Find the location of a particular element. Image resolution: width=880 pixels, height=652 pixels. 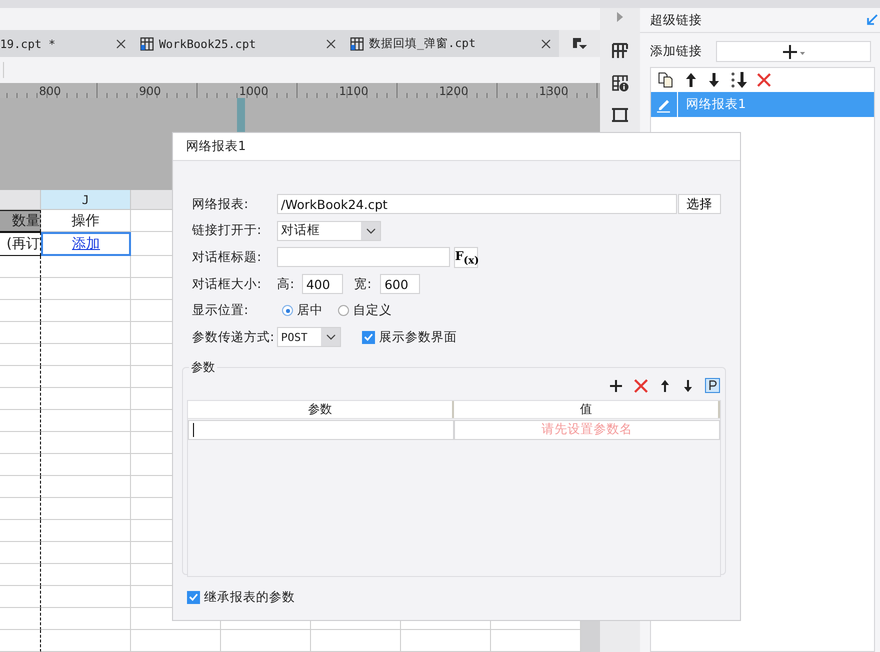

ruler-label: 1100 is located at coordinates (353, 91).